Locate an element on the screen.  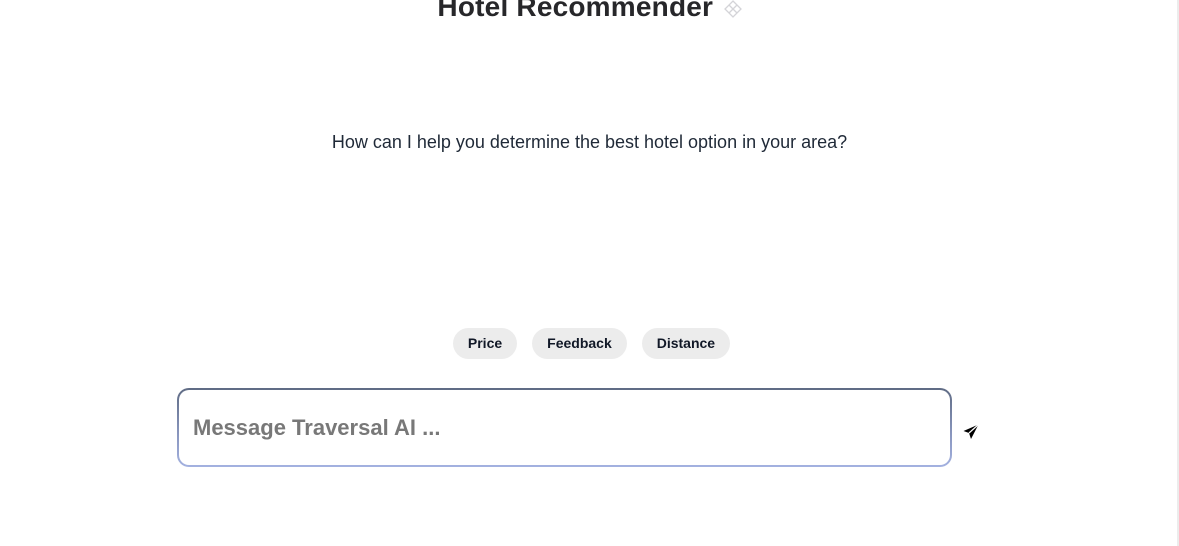
diamond-grid-icon is located at coordinates (732, 9).